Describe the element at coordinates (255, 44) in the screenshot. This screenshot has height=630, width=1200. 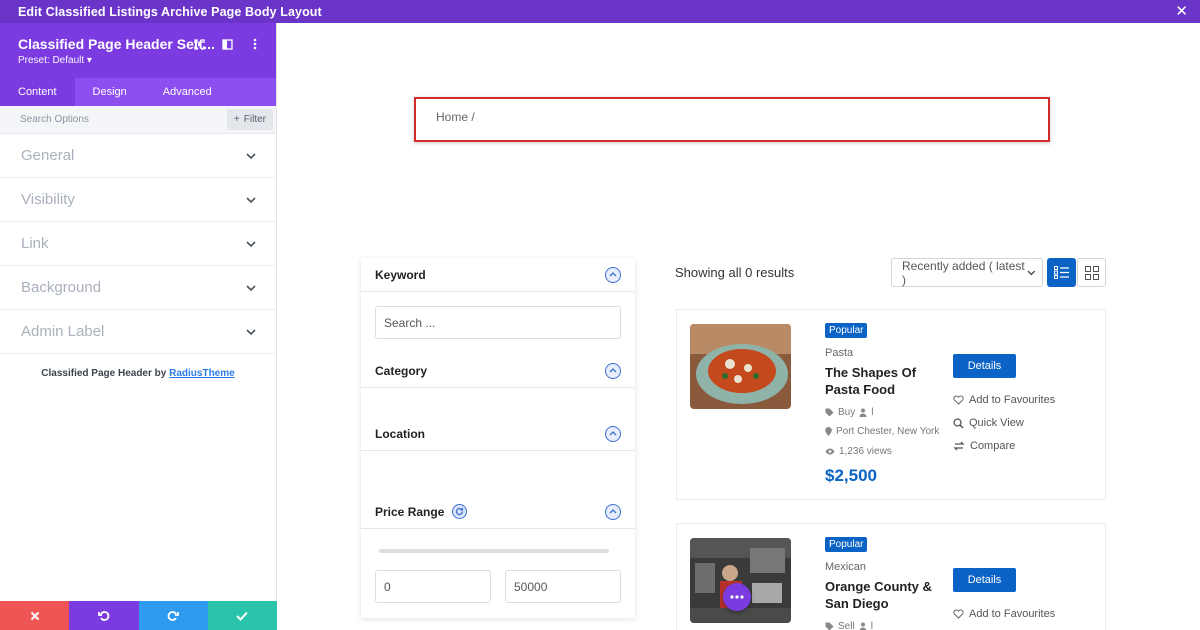
I see `more-options-icon` at that location.